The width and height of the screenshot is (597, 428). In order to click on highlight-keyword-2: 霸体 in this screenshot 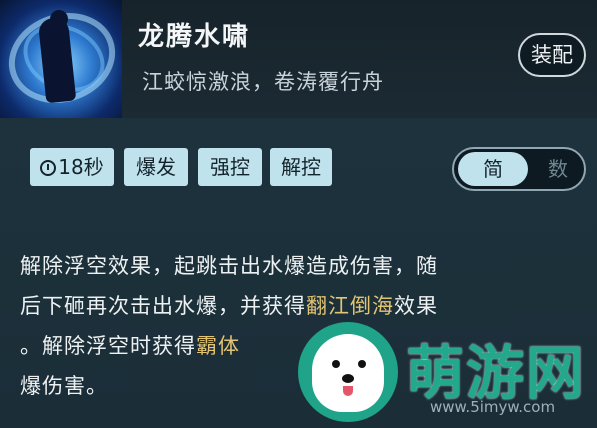, I will do `click(218, 346)`.